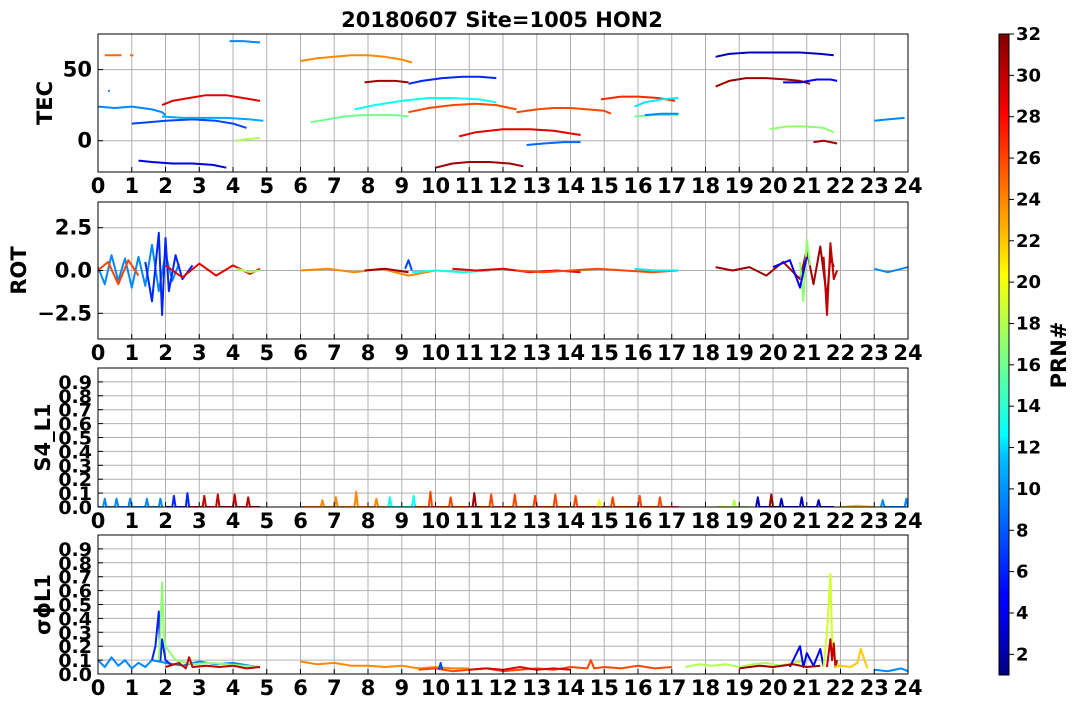 The height and width of the screenshot is (709, 1077). Describe the element at coordinates (1028, 448) in the screenshot. I see `colorbar-tick-label: 12` at that location.